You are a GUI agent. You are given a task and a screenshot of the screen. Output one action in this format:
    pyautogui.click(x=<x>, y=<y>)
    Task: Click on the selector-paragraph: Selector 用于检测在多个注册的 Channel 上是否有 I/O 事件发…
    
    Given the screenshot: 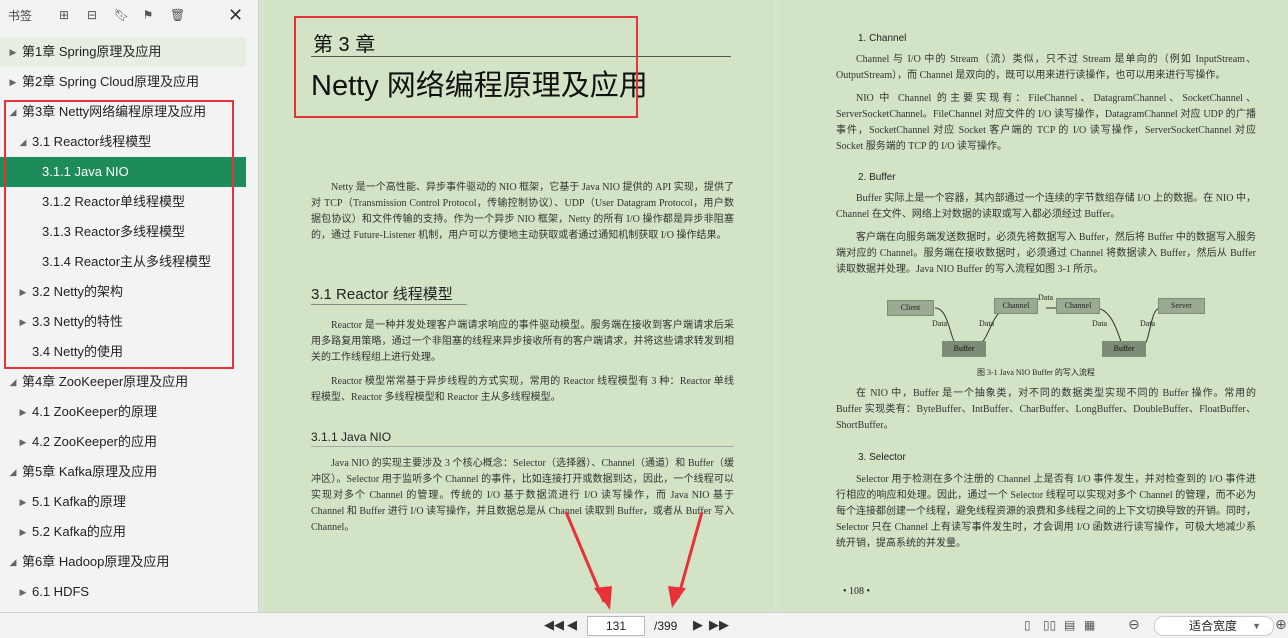 What is the action you would take?
    pyautogui.click(x=1046, y=511)
    